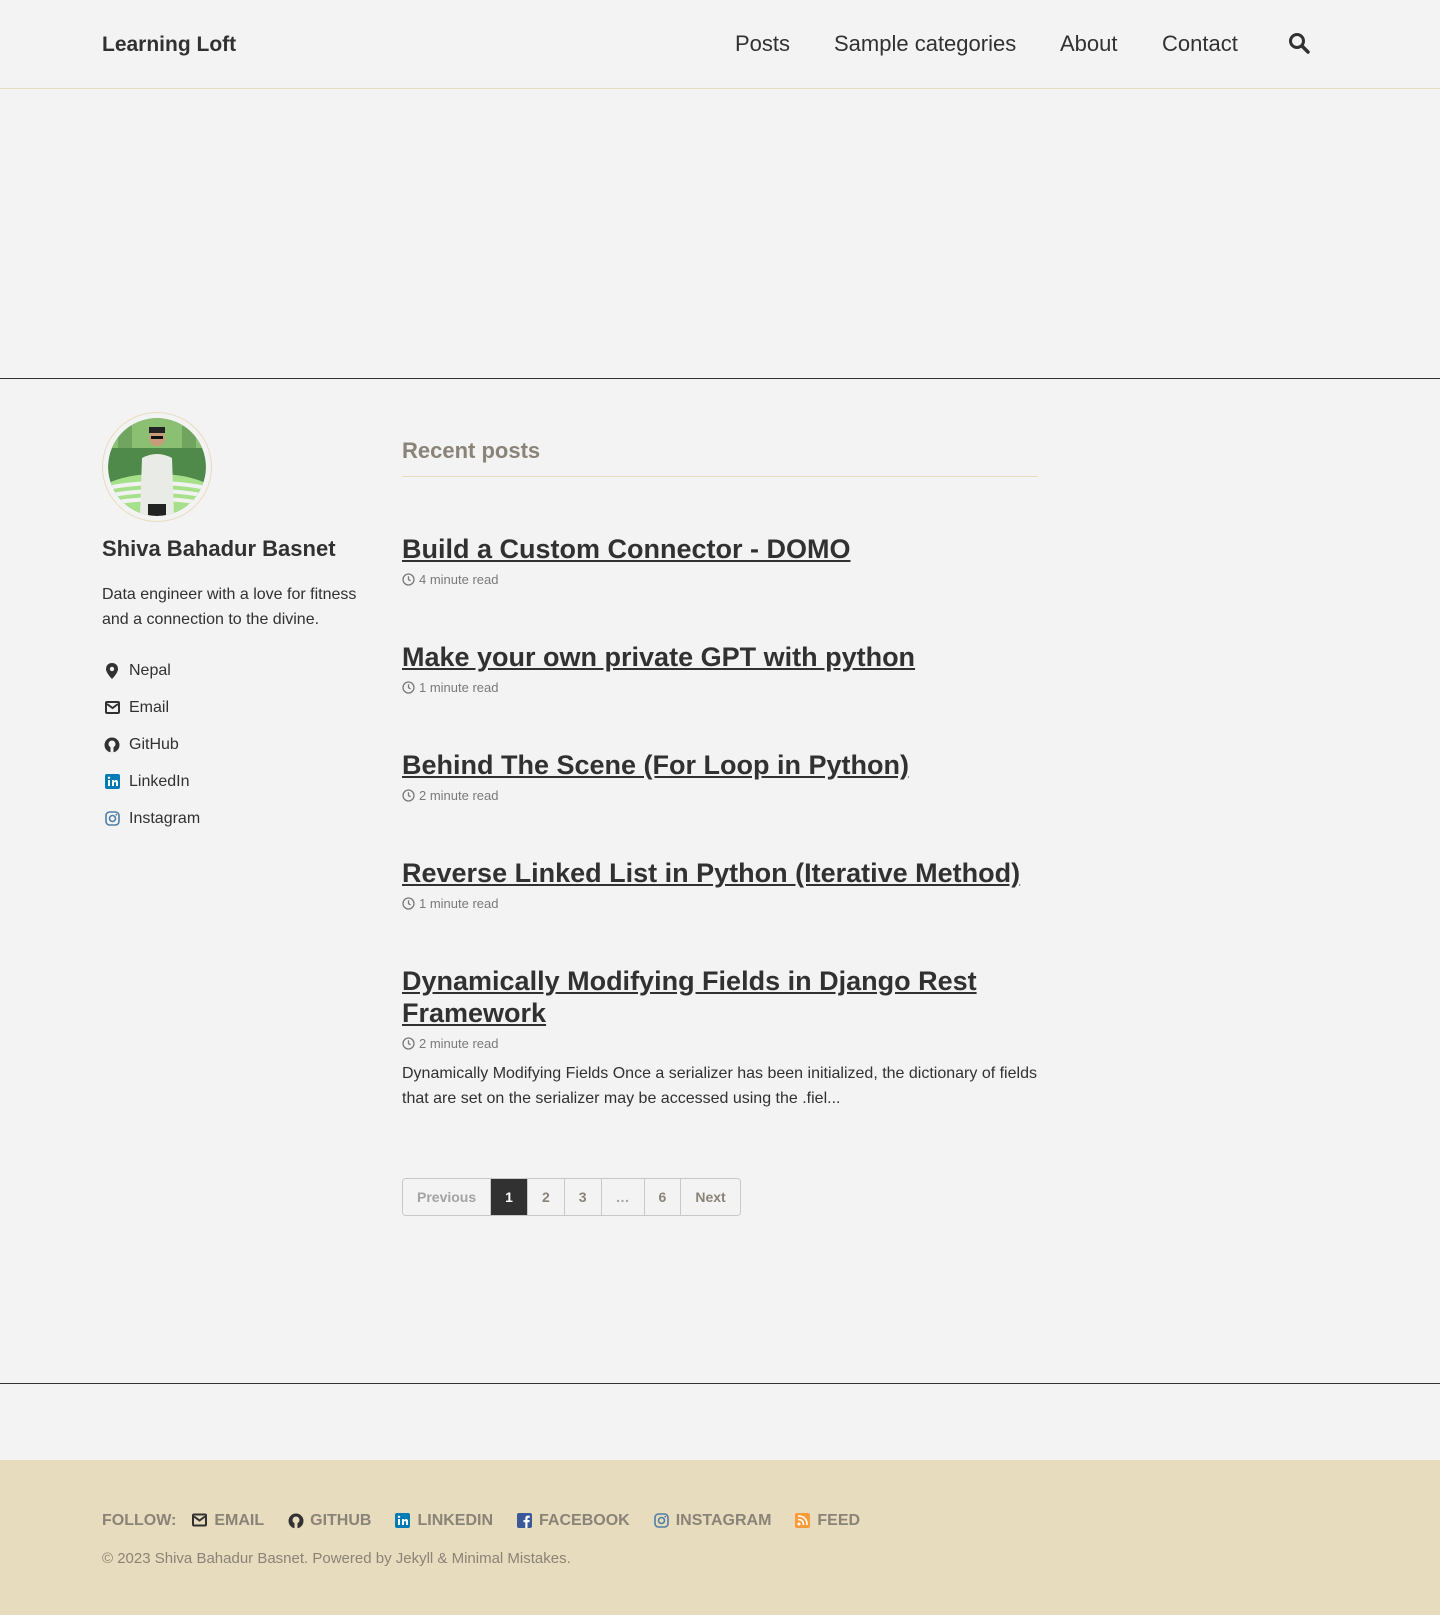 This screenshot has height=1615, width=1440. Describe the element at coordinates (139, 1520) in the screenshot. I see `follow-label: FOLLOW:` at that location.